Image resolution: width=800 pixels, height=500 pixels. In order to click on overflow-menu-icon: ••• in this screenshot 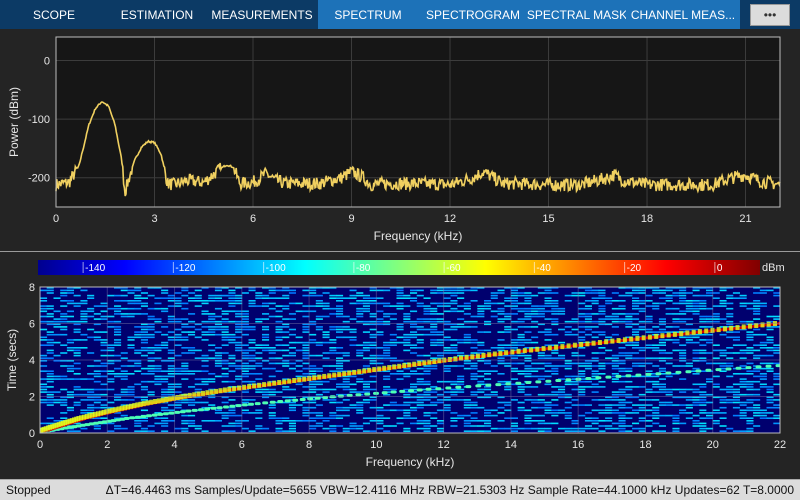, I will do `click(770, 14)`.